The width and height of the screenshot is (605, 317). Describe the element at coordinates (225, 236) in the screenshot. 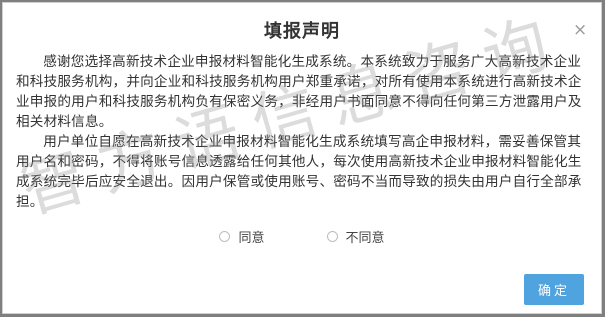

I see `agree-radio` at that location.